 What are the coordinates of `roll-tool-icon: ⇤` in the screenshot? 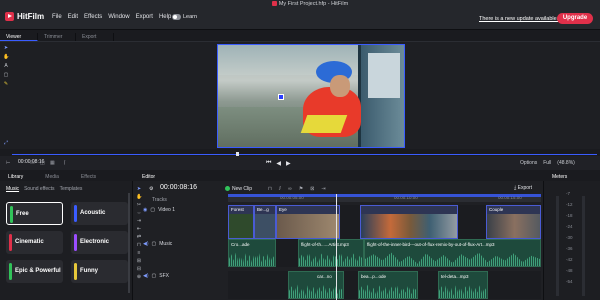 It's located at (139, 230).